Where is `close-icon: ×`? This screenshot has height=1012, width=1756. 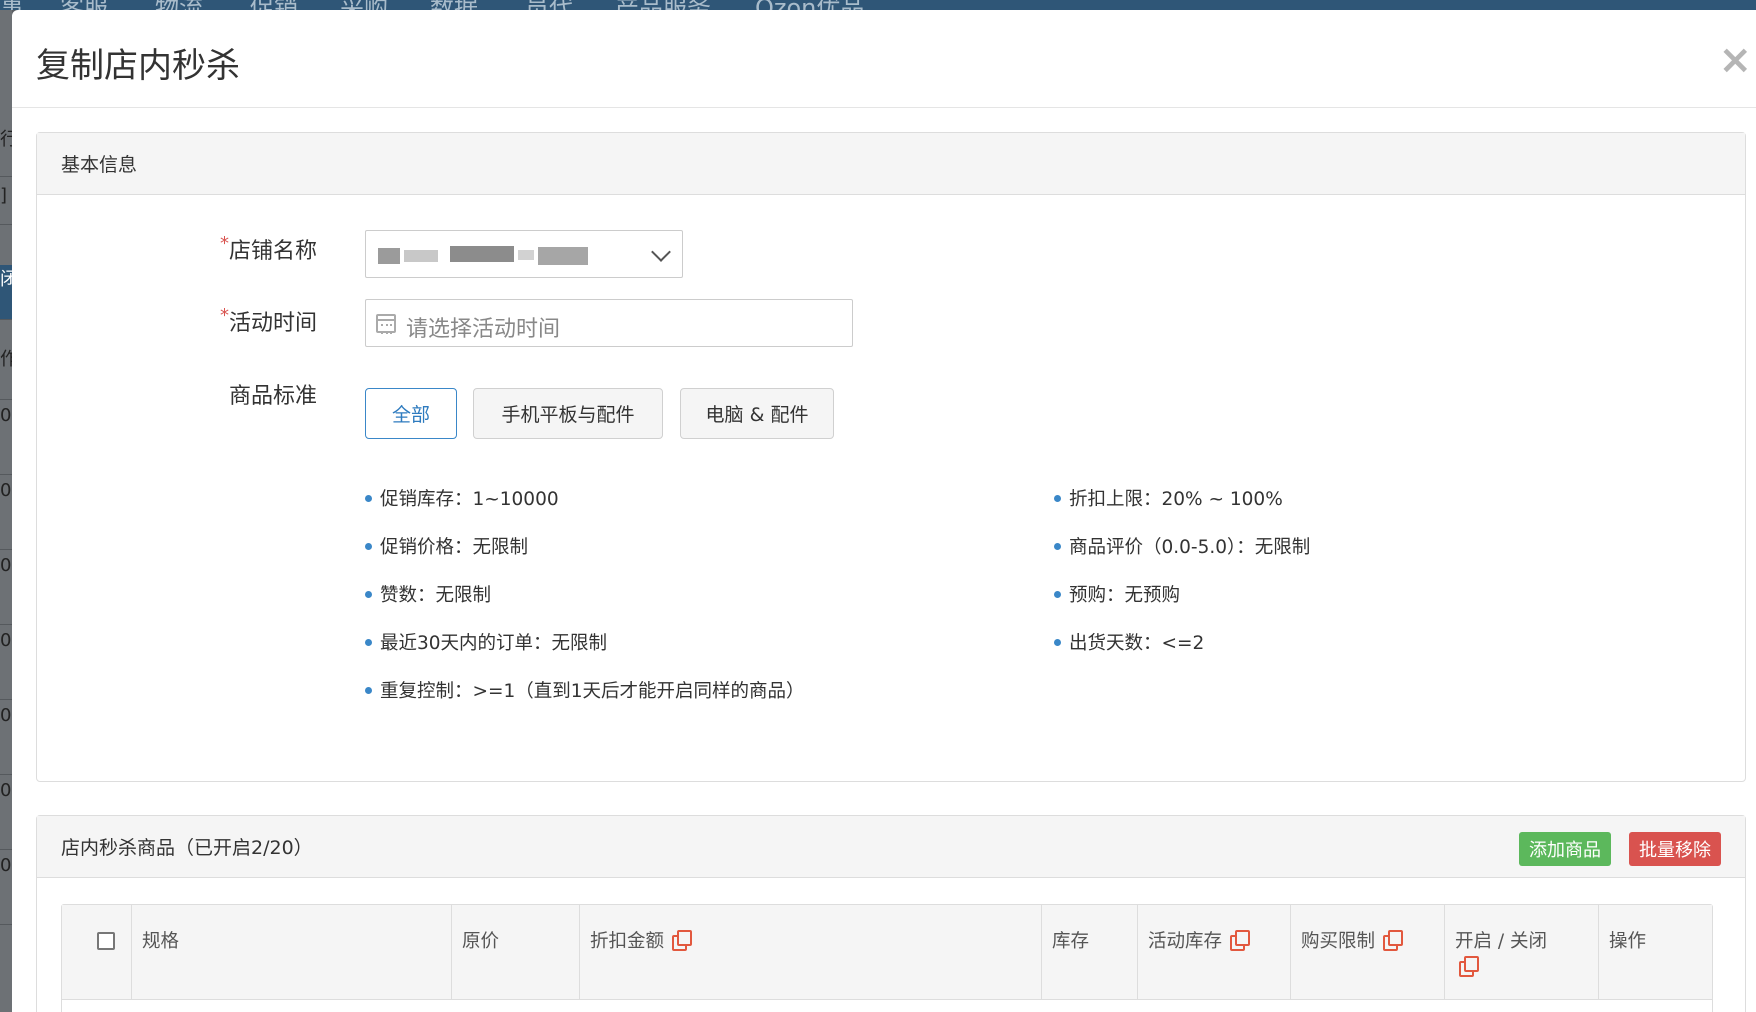
close-icon: × is located at coordinates (1735, 60).